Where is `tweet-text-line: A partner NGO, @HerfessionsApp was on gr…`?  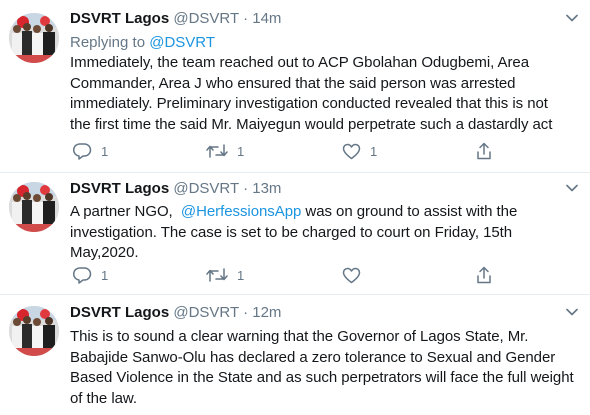 tweet-text-line: A partner NGO, @HerfessionsApp was on gr… is located at coordinates (327, 212).